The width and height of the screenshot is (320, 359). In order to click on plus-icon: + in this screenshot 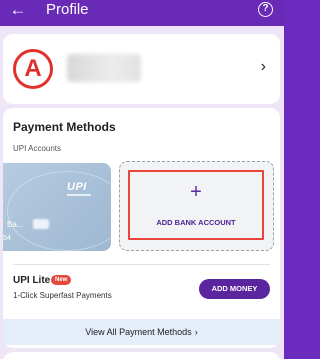, I will do `click(196, 192)`.